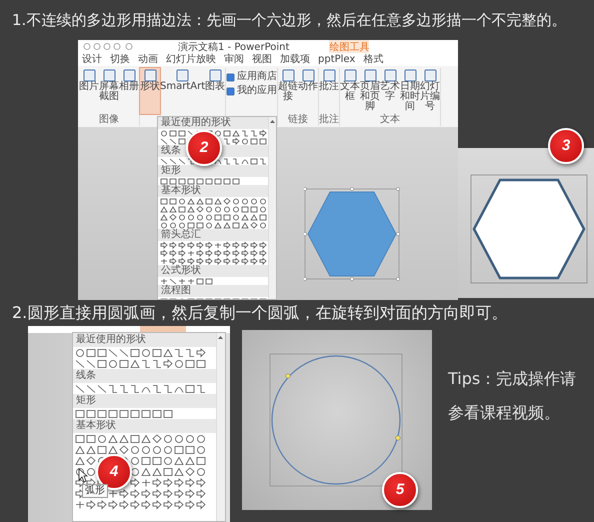  I want to click on ribbon-tab: 幻灯片放映, so click(191, 59).